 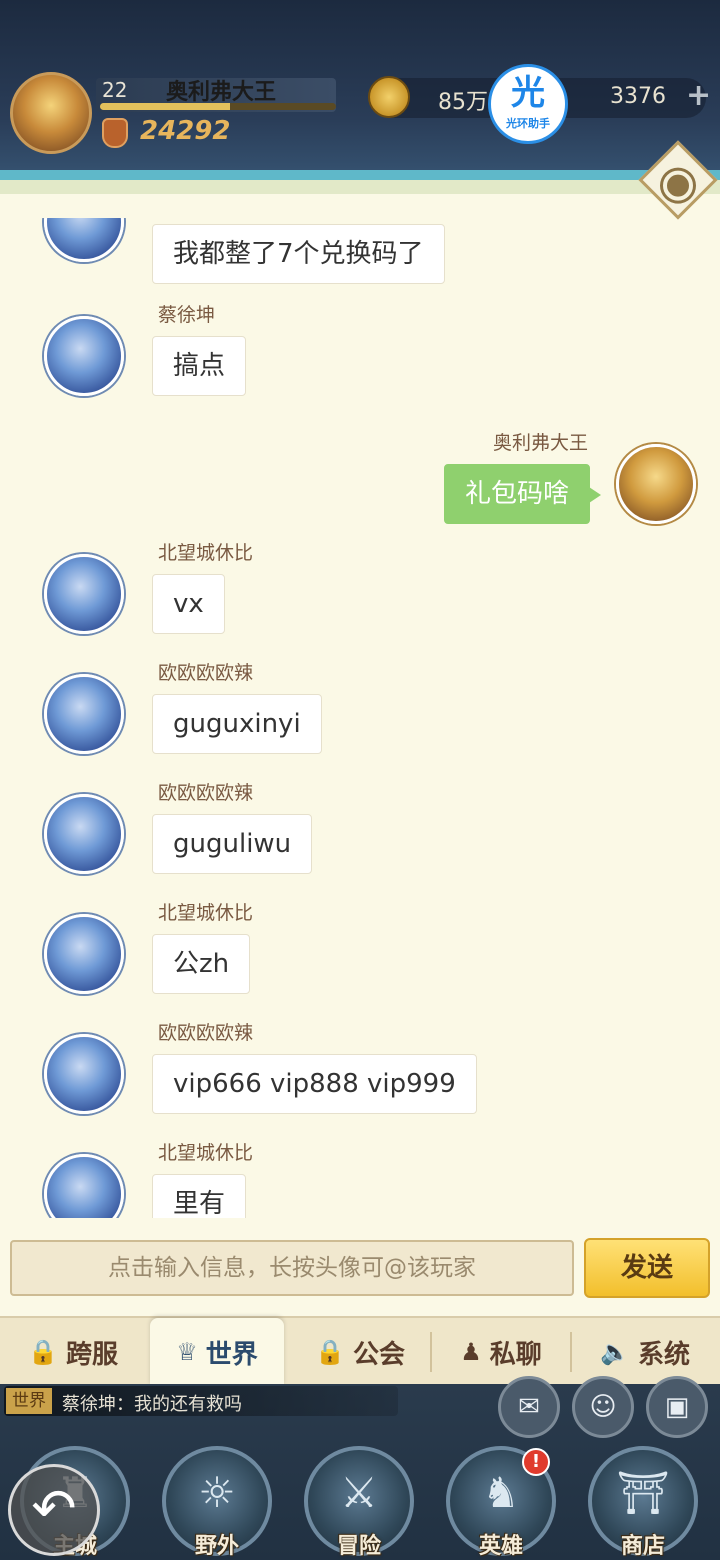 What do you see at coordinates (360, 958) in the screenshot?
I see `chat-message: 北望城休比 公zh` at bounding box center [360, 958].